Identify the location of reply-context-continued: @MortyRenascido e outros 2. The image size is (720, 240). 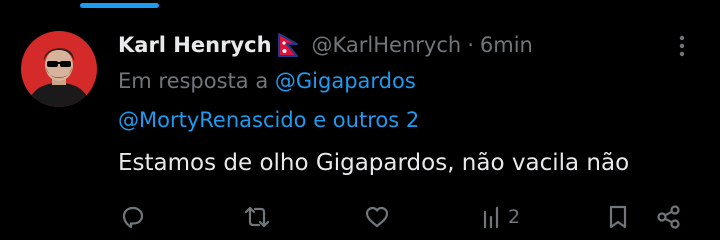
(268, 120).